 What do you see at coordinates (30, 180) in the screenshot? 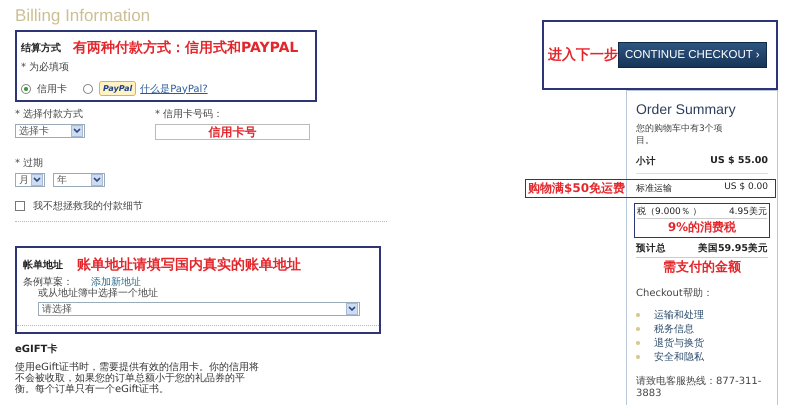
I see `month-select: 月` at bounding box center [30, 180].